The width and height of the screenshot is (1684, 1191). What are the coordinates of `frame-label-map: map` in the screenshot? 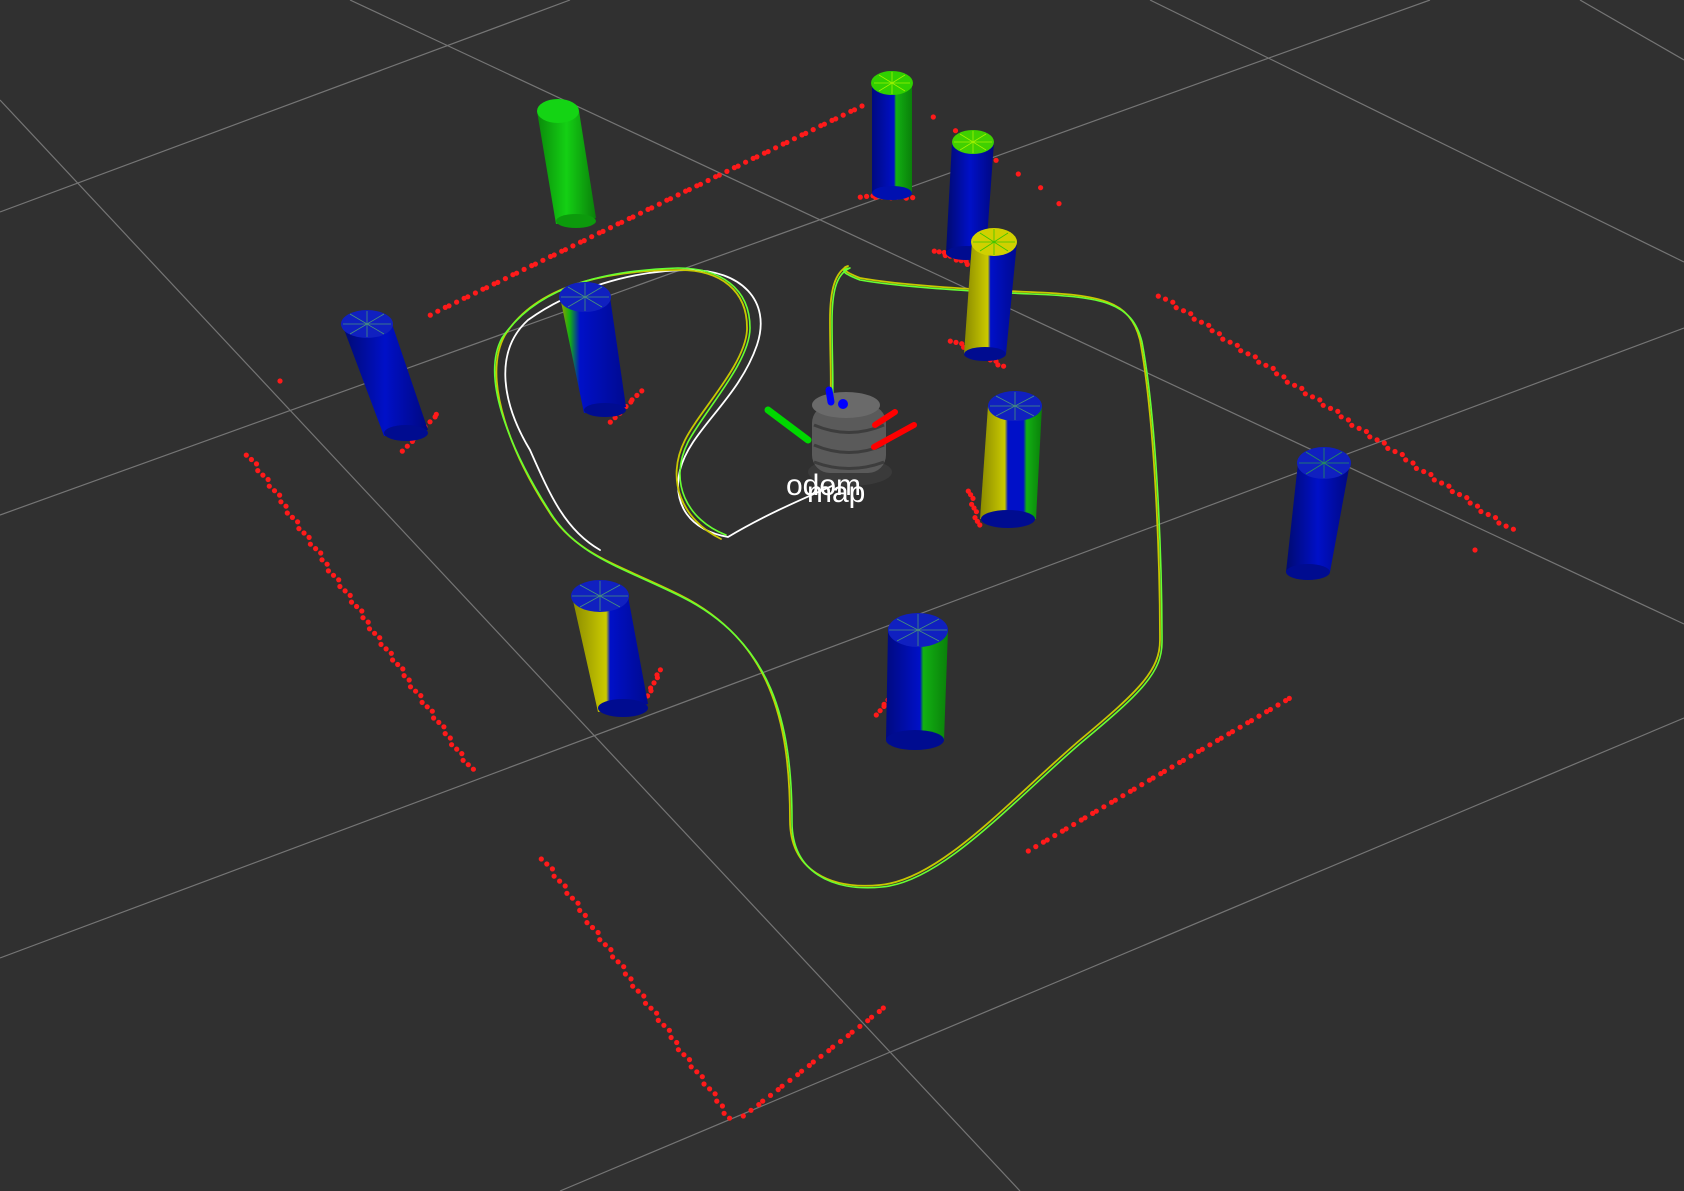 It's located at (836, 492).